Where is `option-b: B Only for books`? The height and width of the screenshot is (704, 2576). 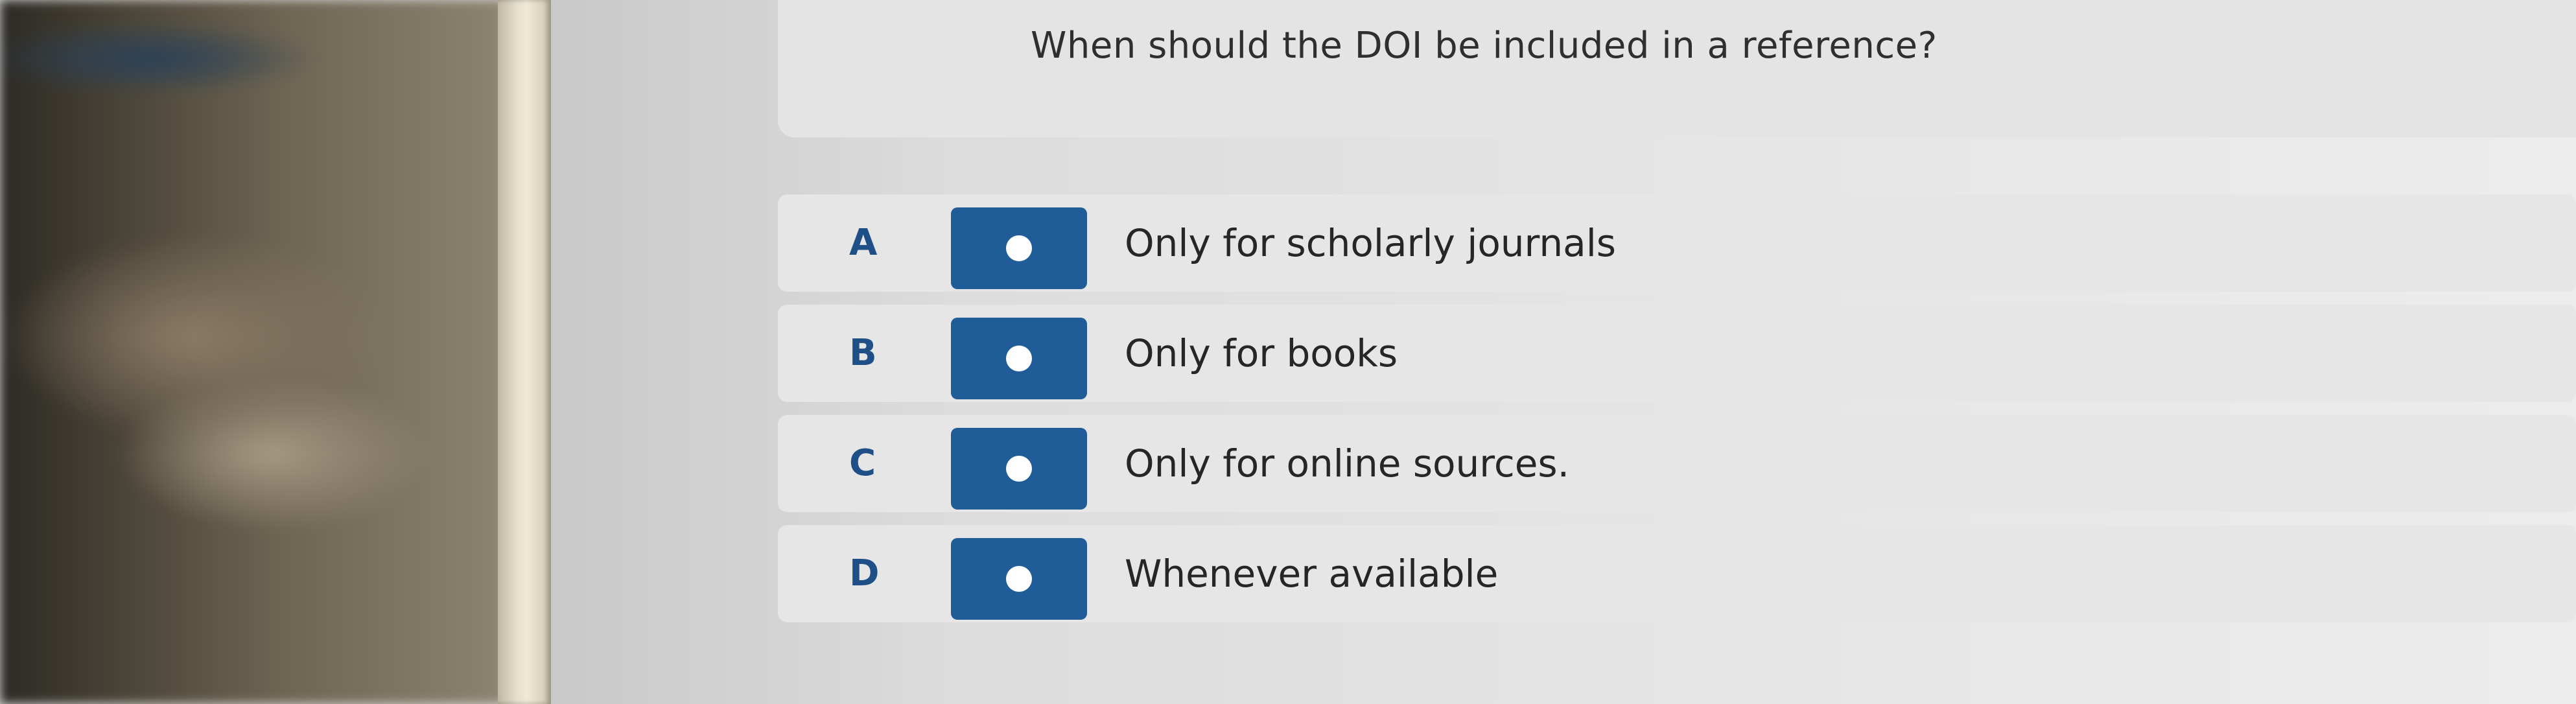 option-b: B Only for books is located at coordinates (1677, 354).